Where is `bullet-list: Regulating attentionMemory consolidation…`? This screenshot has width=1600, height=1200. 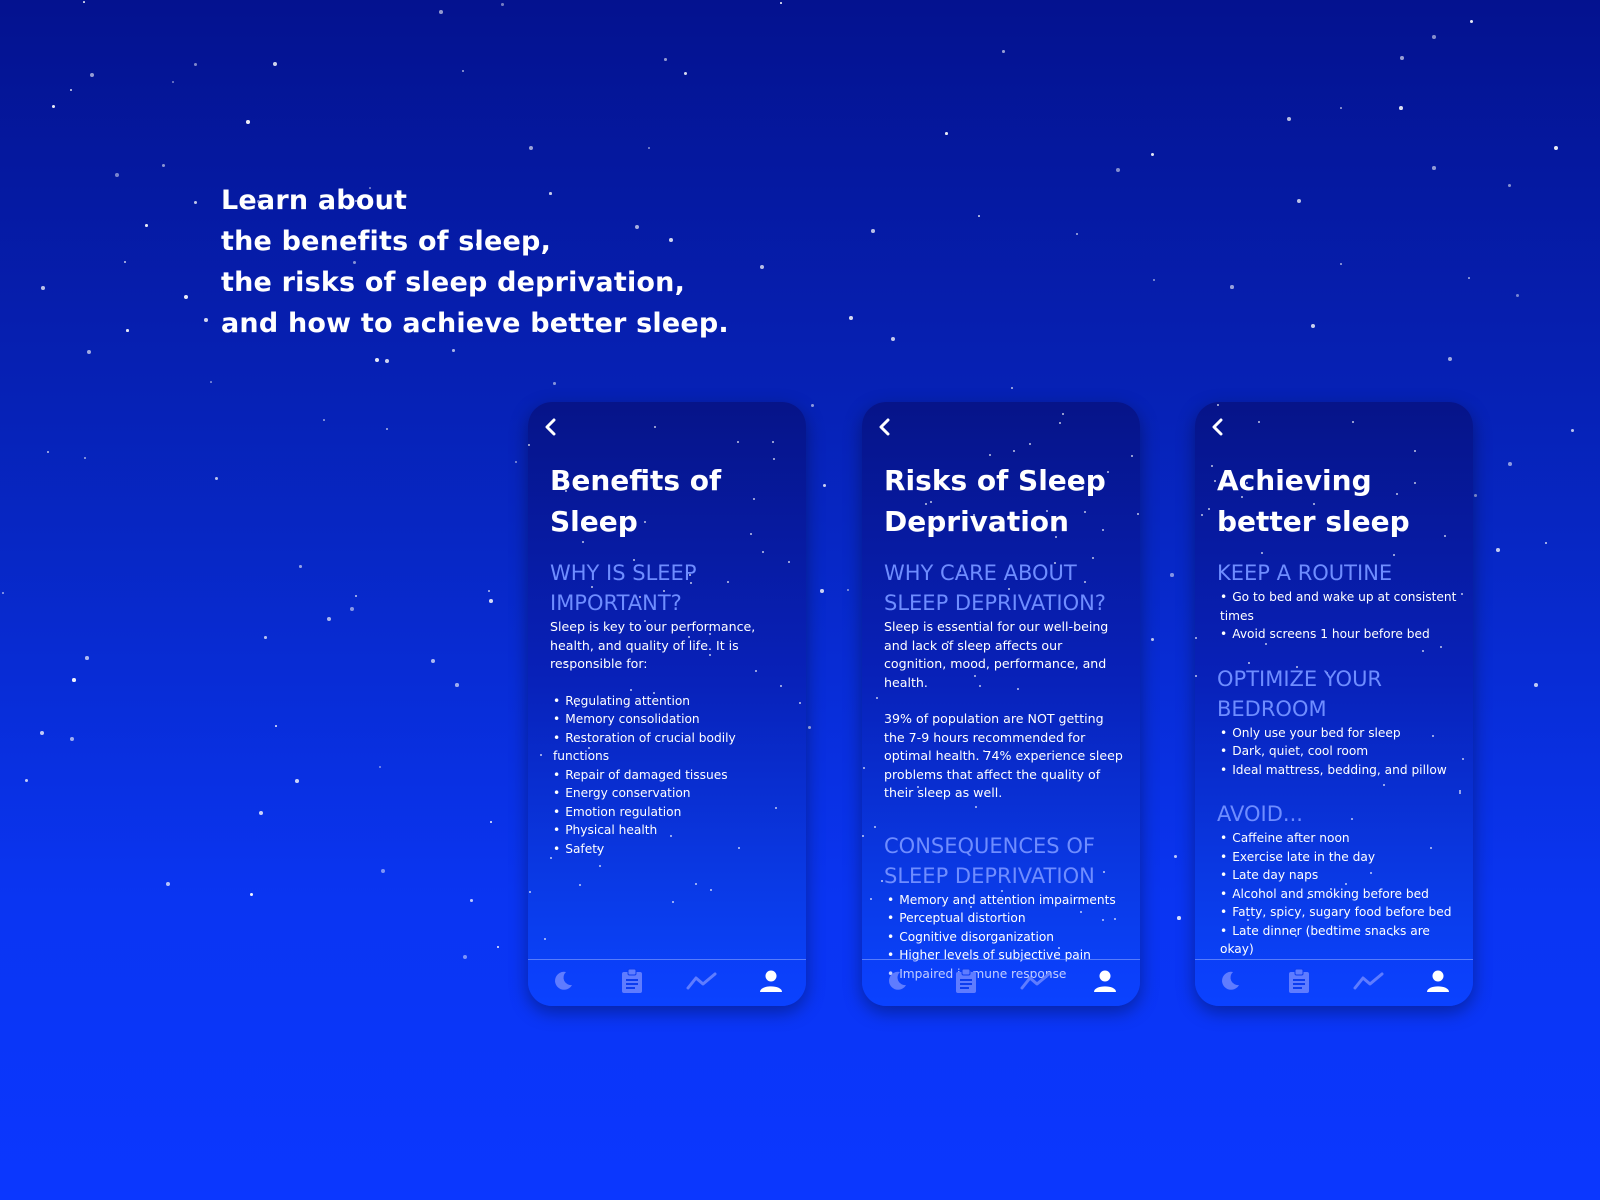
bullet-list: Regulating attentionMemory consolidation… is located at coordinates (672, 775).